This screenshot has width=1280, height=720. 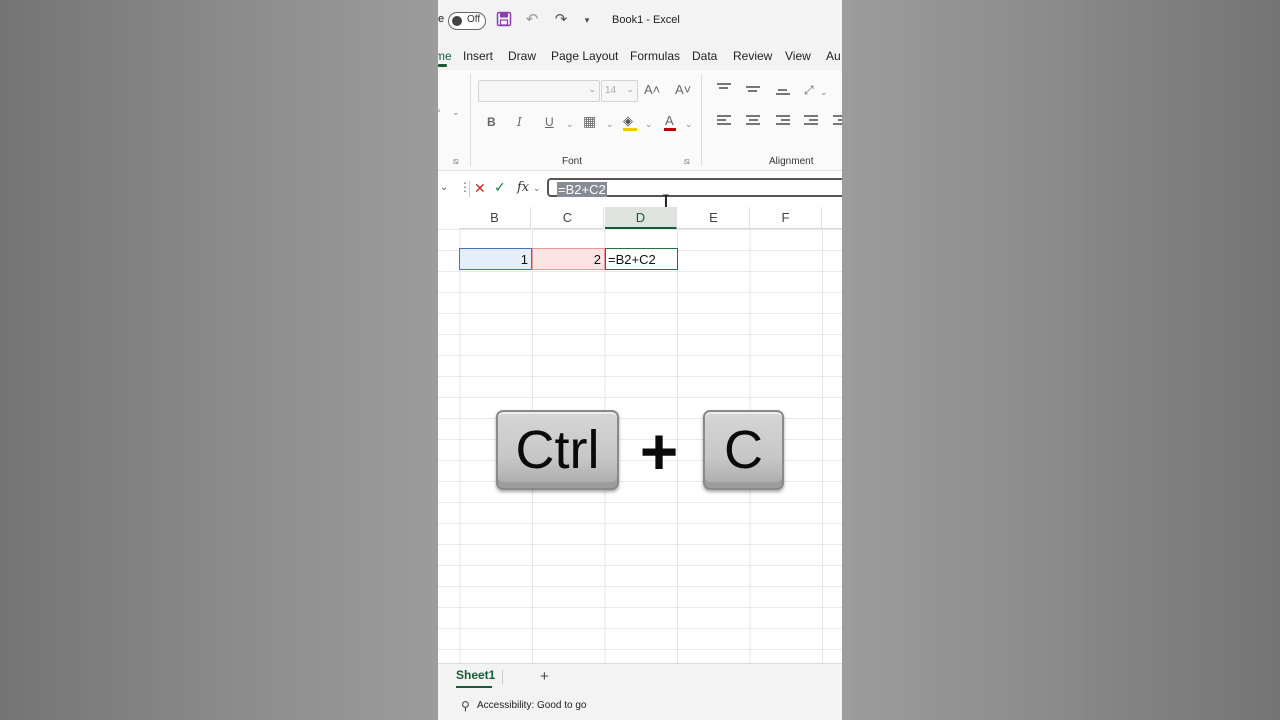 What do you see at coordinates (532, 20) in the screenshot?
I see `undo-icon: ↶` at bounding box center [532, 20].